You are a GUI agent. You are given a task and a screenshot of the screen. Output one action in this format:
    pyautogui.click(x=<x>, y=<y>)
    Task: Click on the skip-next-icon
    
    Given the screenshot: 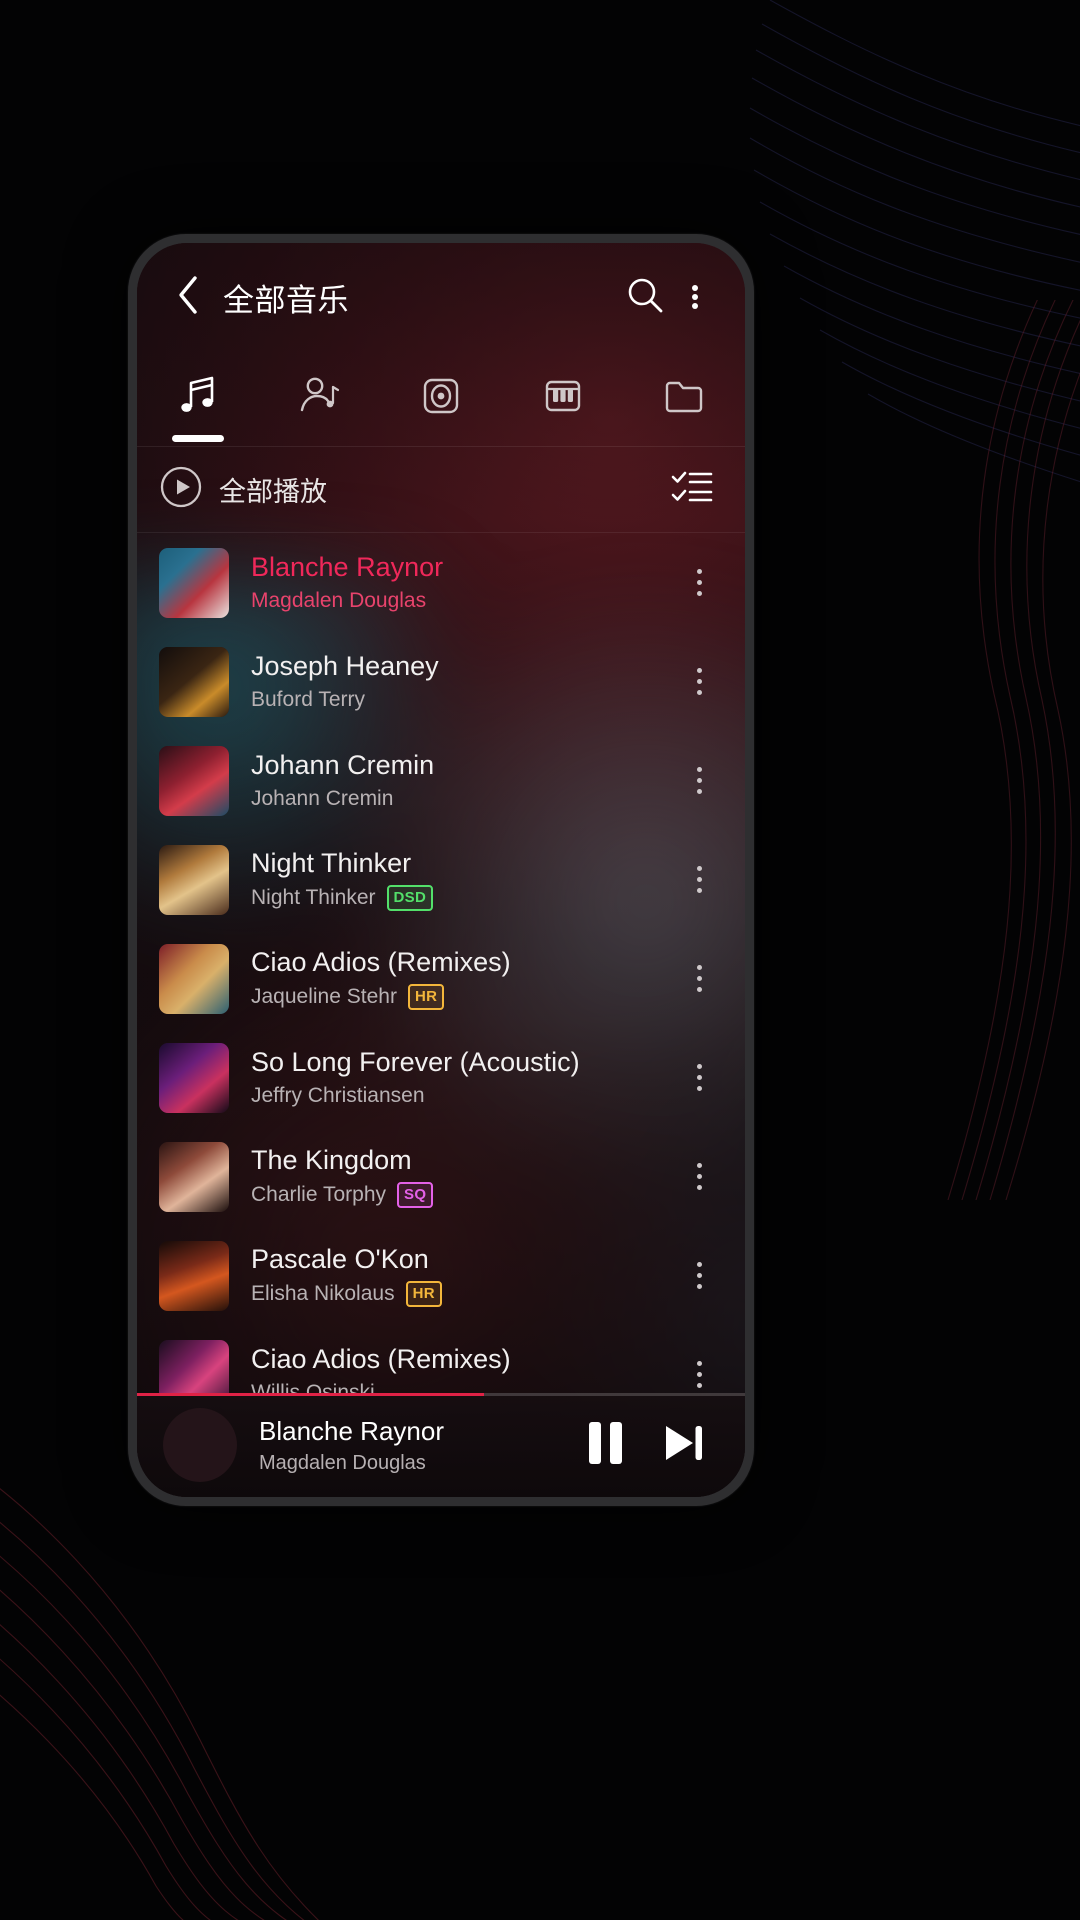 What is the action you would take?
    pyautogui.click(x=683, y=1445)
    